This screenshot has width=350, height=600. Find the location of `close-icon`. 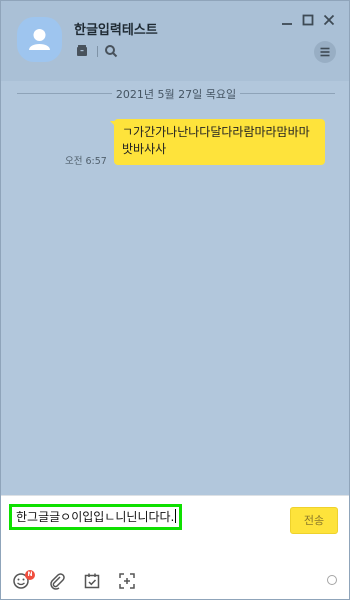

close-icon is located at coordinates (329, 20).